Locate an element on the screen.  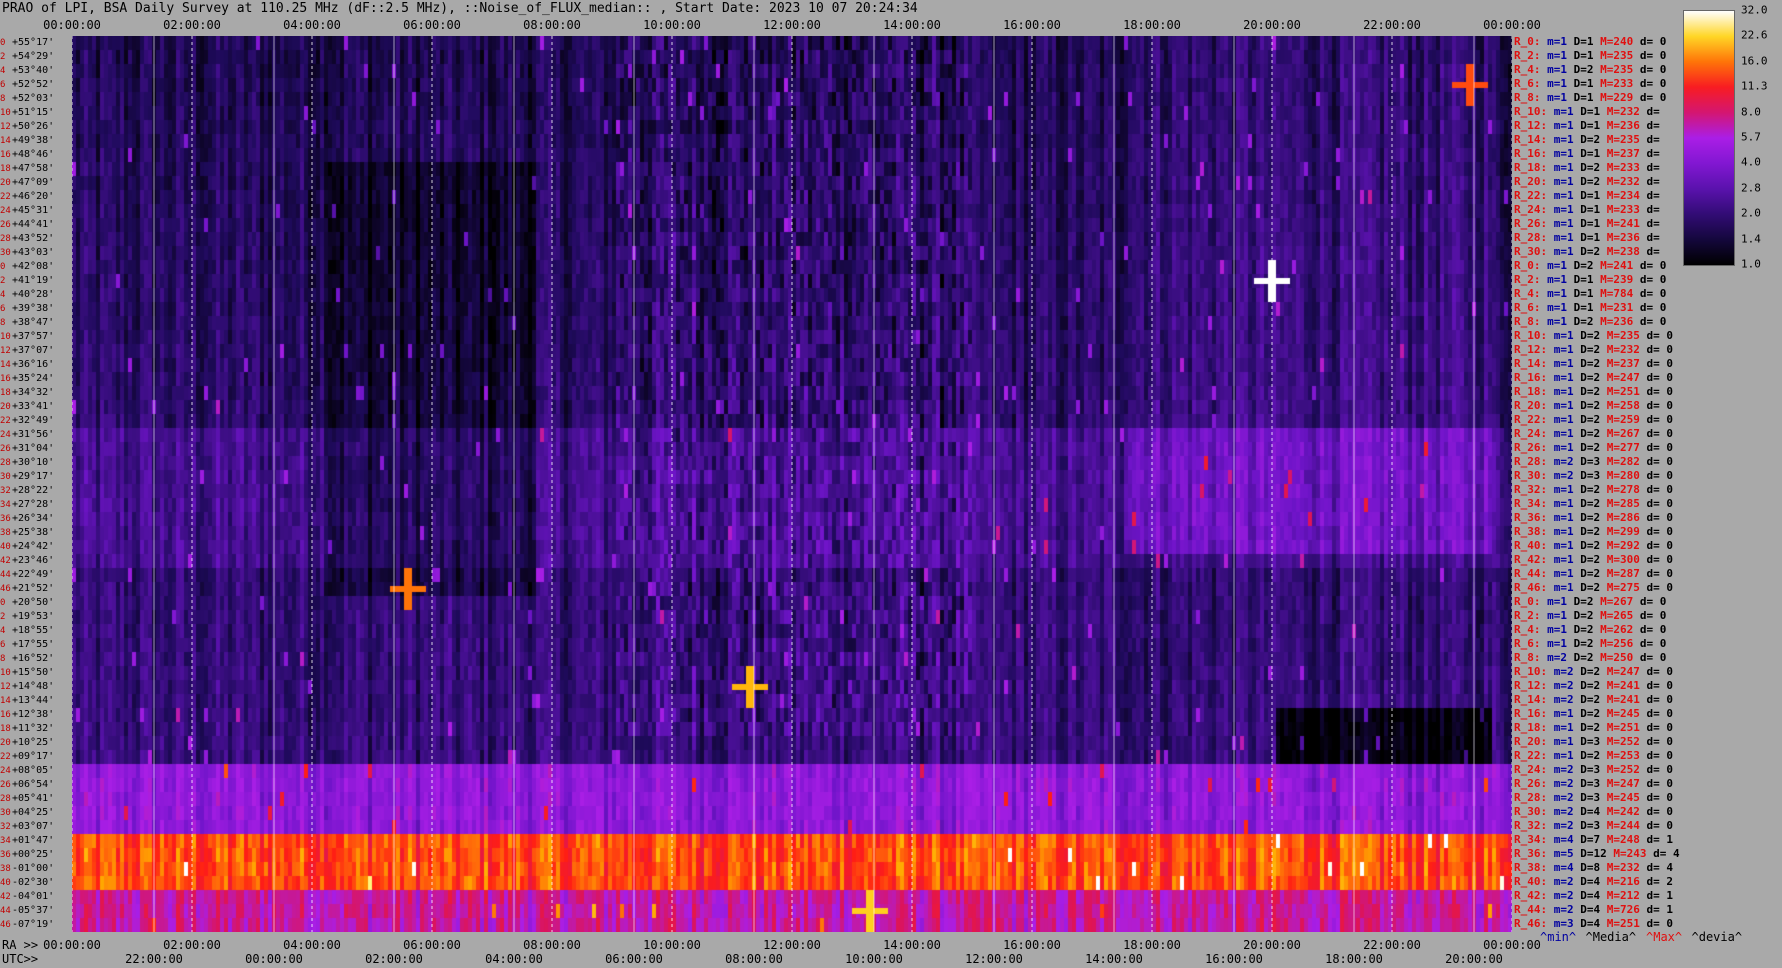
row-index: 40 is located at coordinates (5, 547).